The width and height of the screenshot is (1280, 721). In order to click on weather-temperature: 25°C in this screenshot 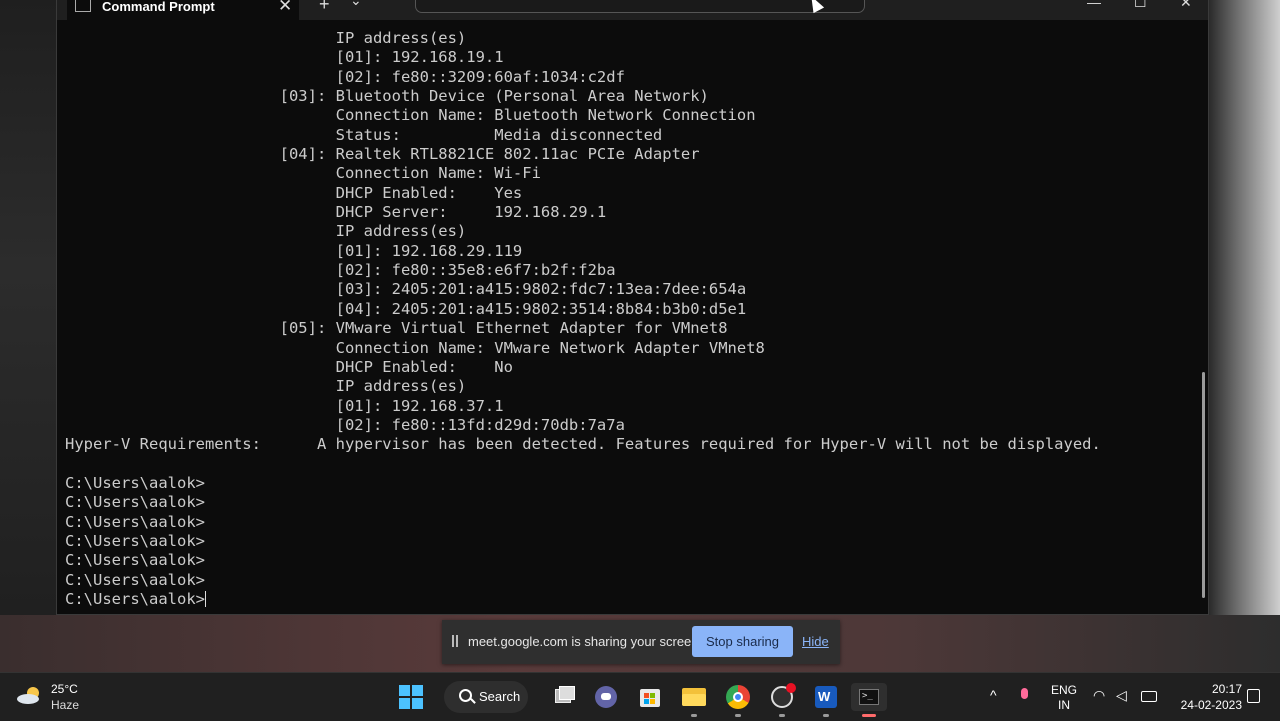, I will do `click(64, 689)`.